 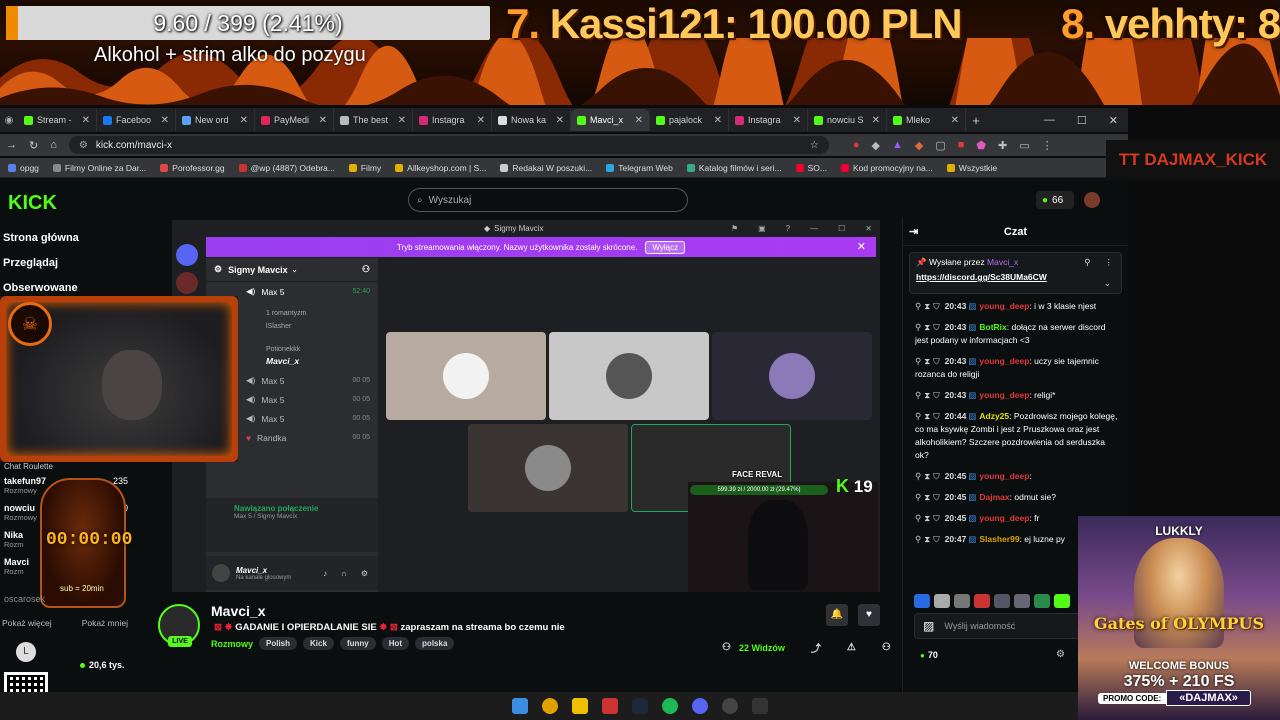 I want to click on streamer-name: Mavci_x, so click(x=238, y=611).